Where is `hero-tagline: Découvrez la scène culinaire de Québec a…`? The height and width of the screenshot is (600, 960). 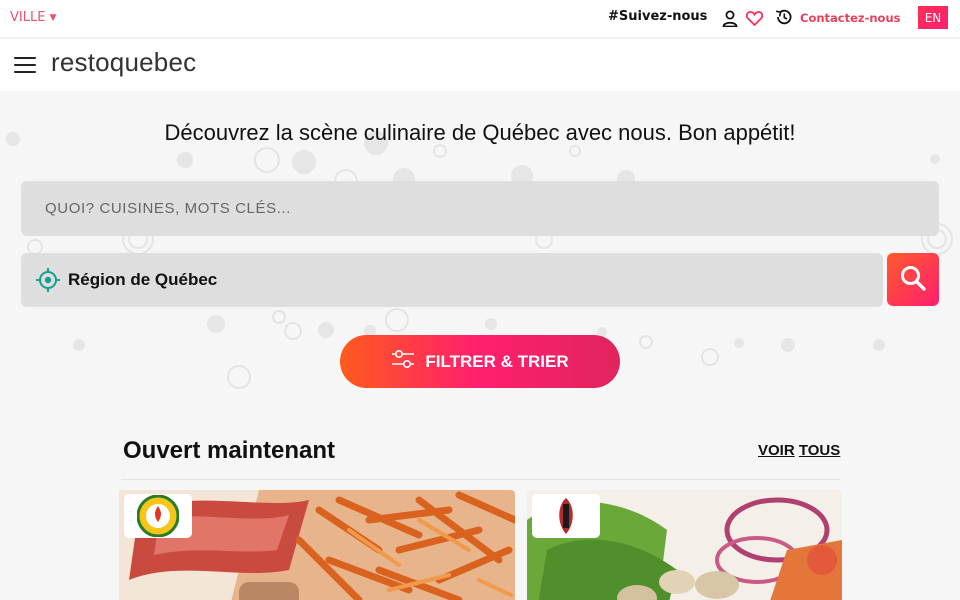 hero-tagline: Découvrez la scène culinaire de Québec a… is located at coordinates (480, 132).